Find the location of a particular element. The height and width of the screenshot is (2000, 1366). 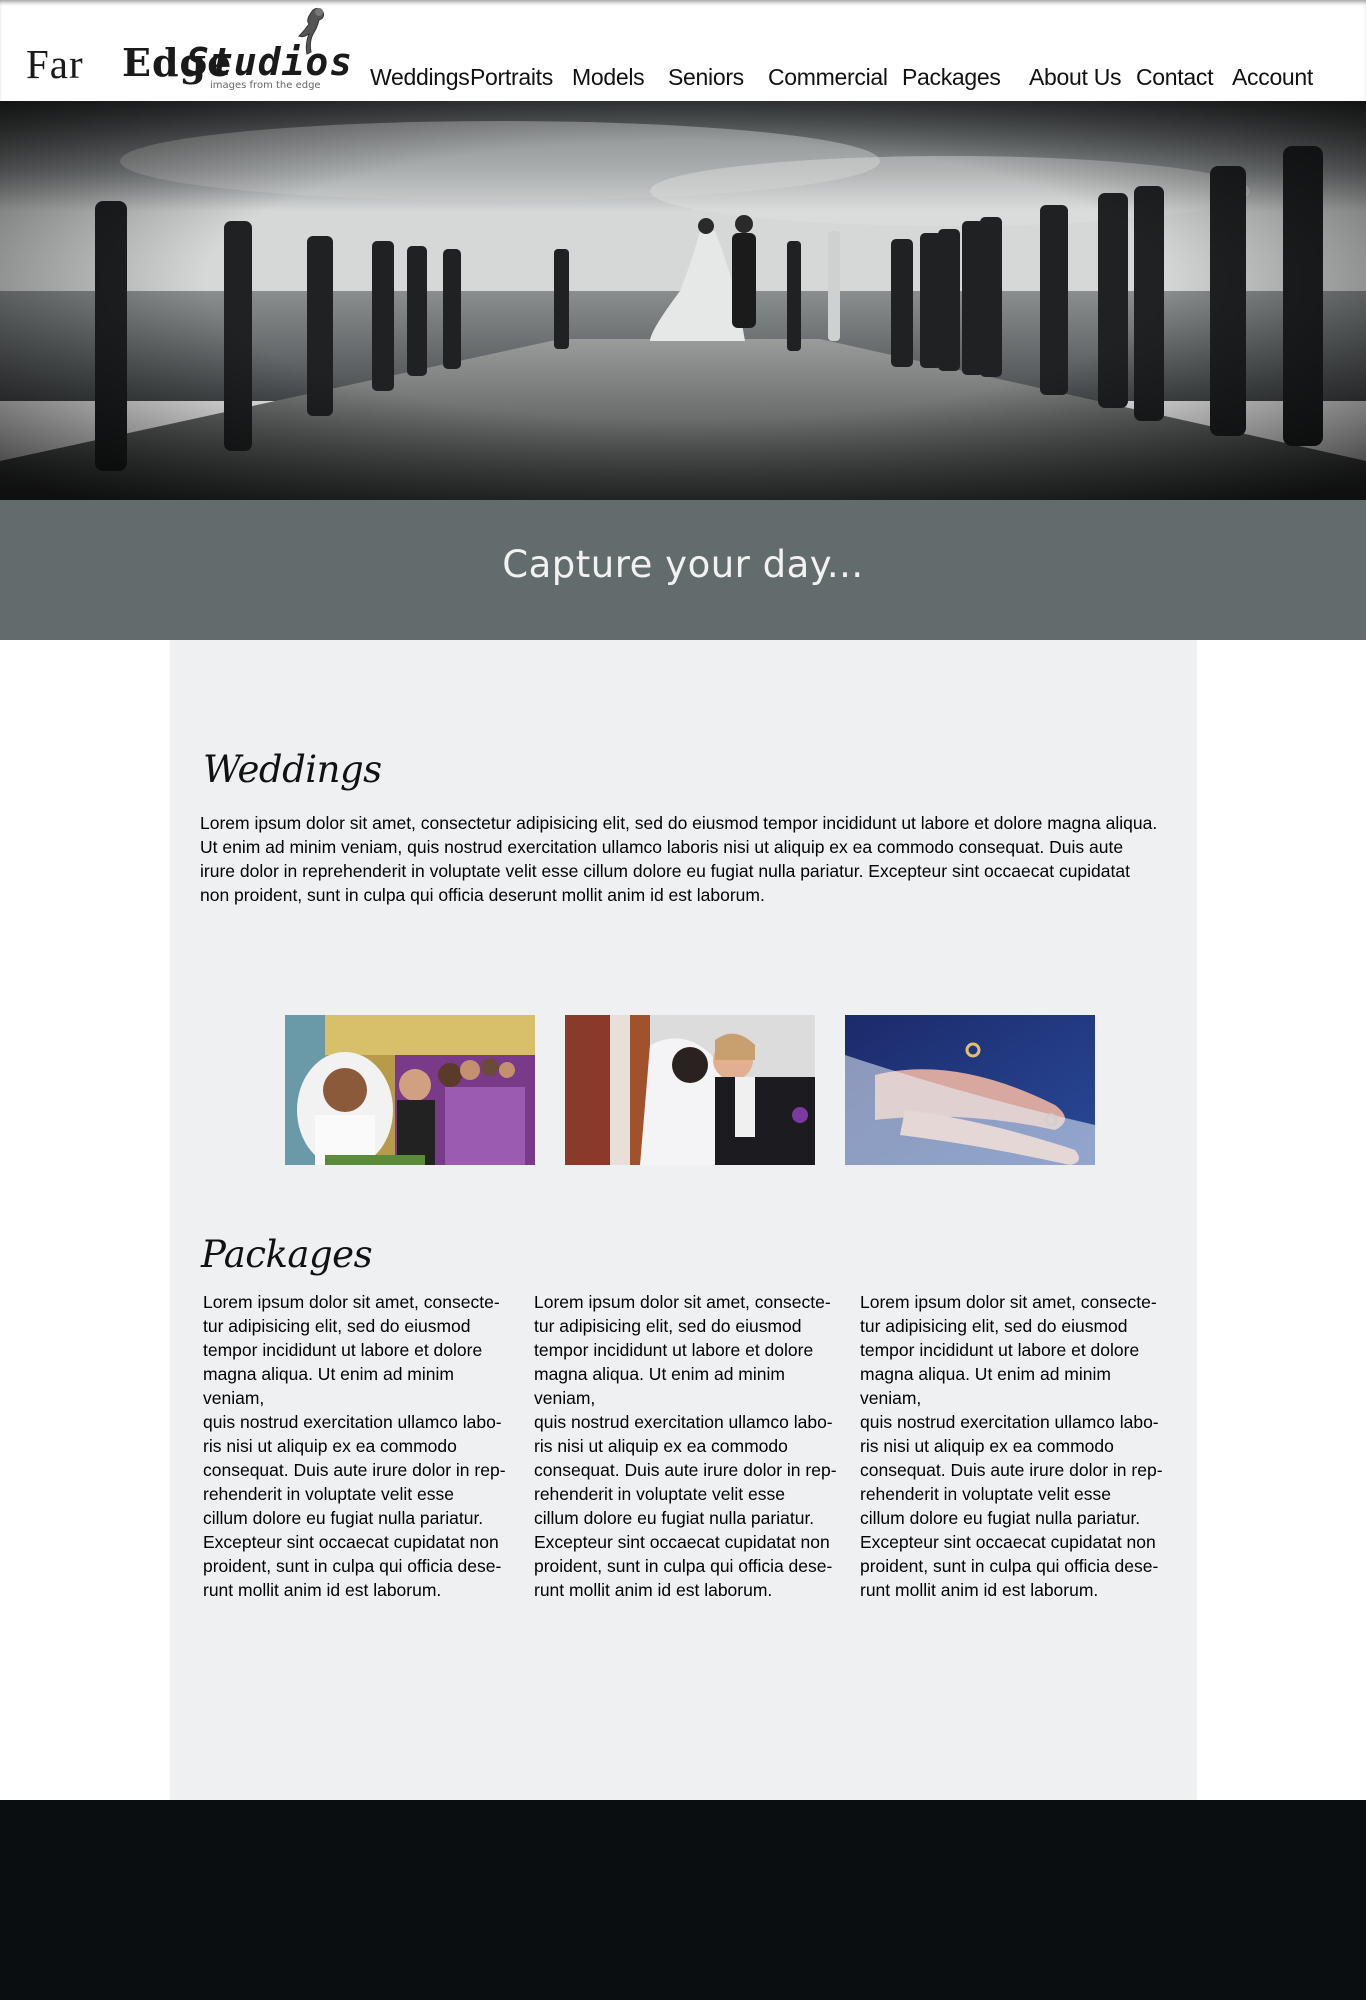

bridal-party-photo is located at coordinates (410, 1090).